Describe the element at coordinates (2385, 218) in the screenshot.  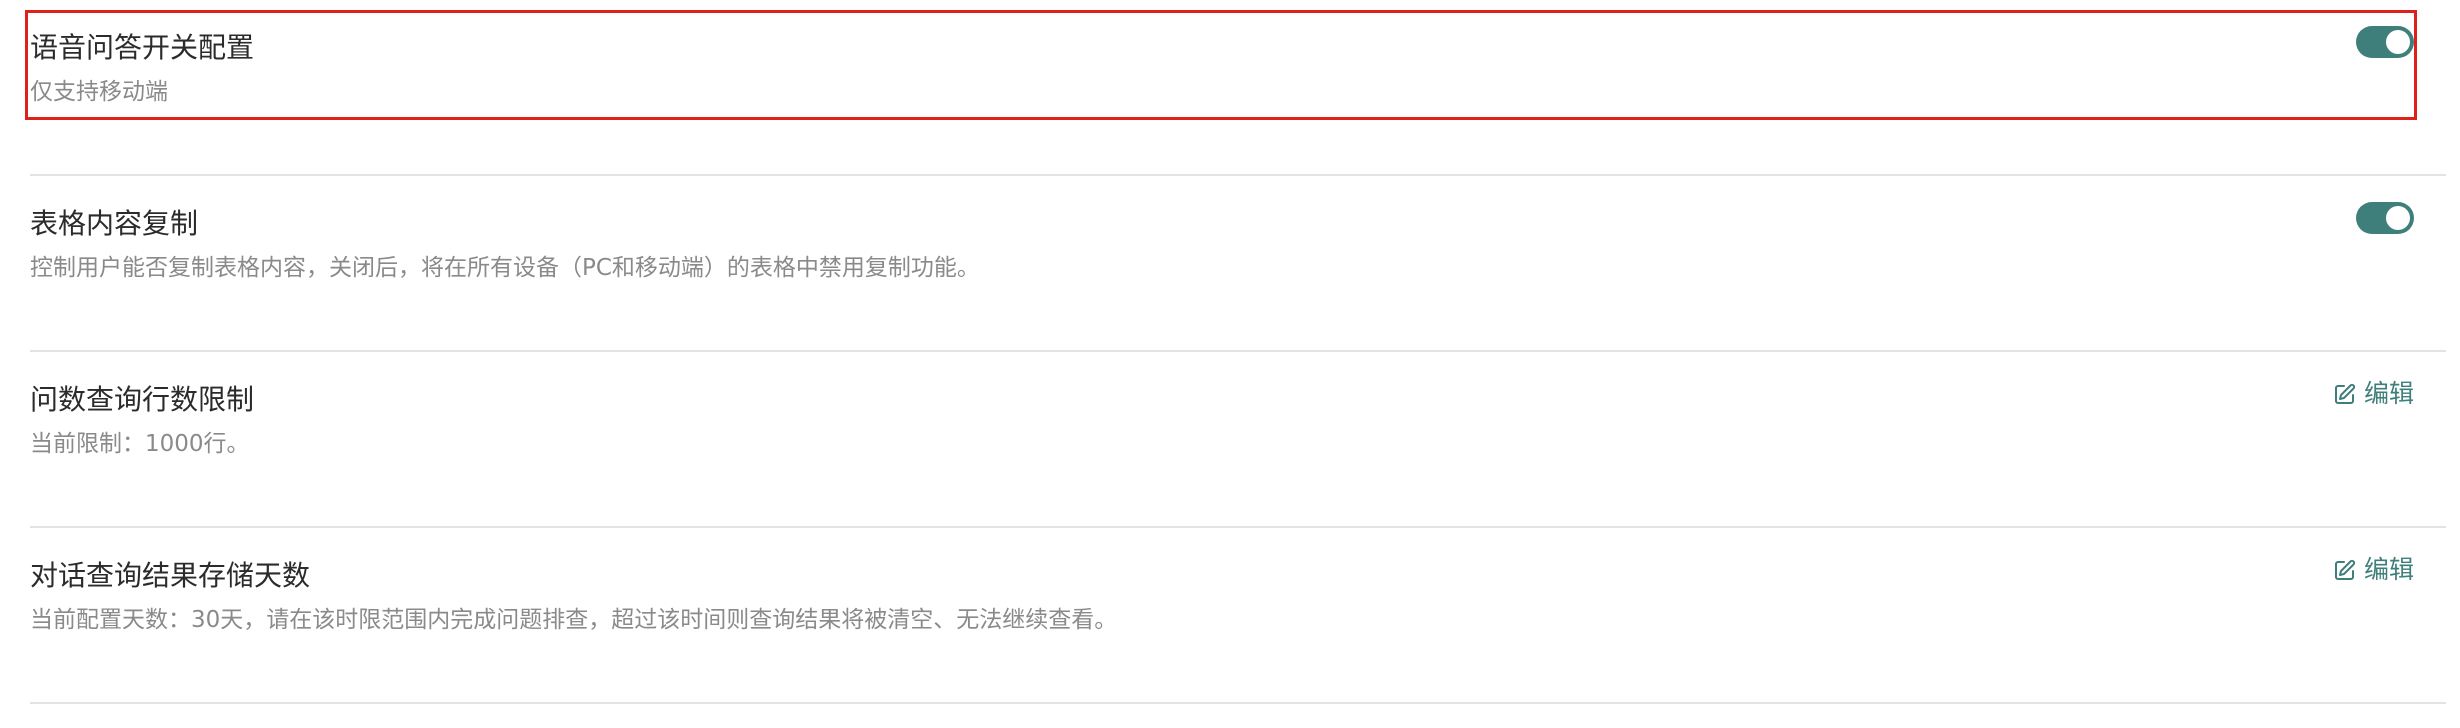
I see `table-copy-toggle` at that location.